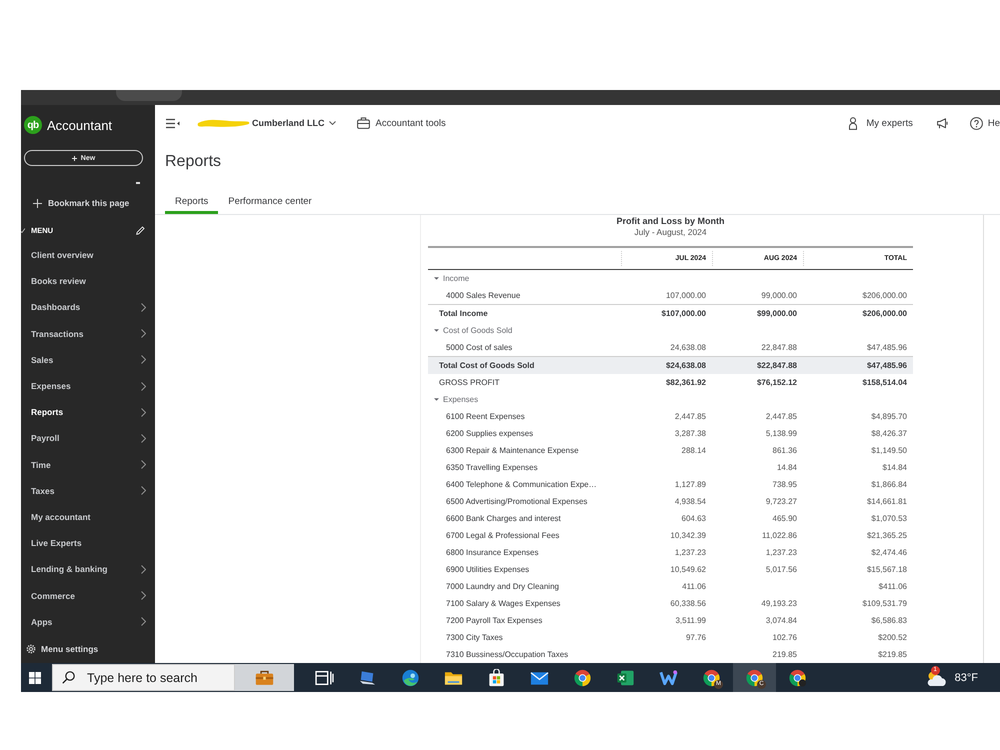  Describe the element at coordinates (492, 552) in the screenshot. I see `account-label: 6800 Insurance Expenses` at that location.